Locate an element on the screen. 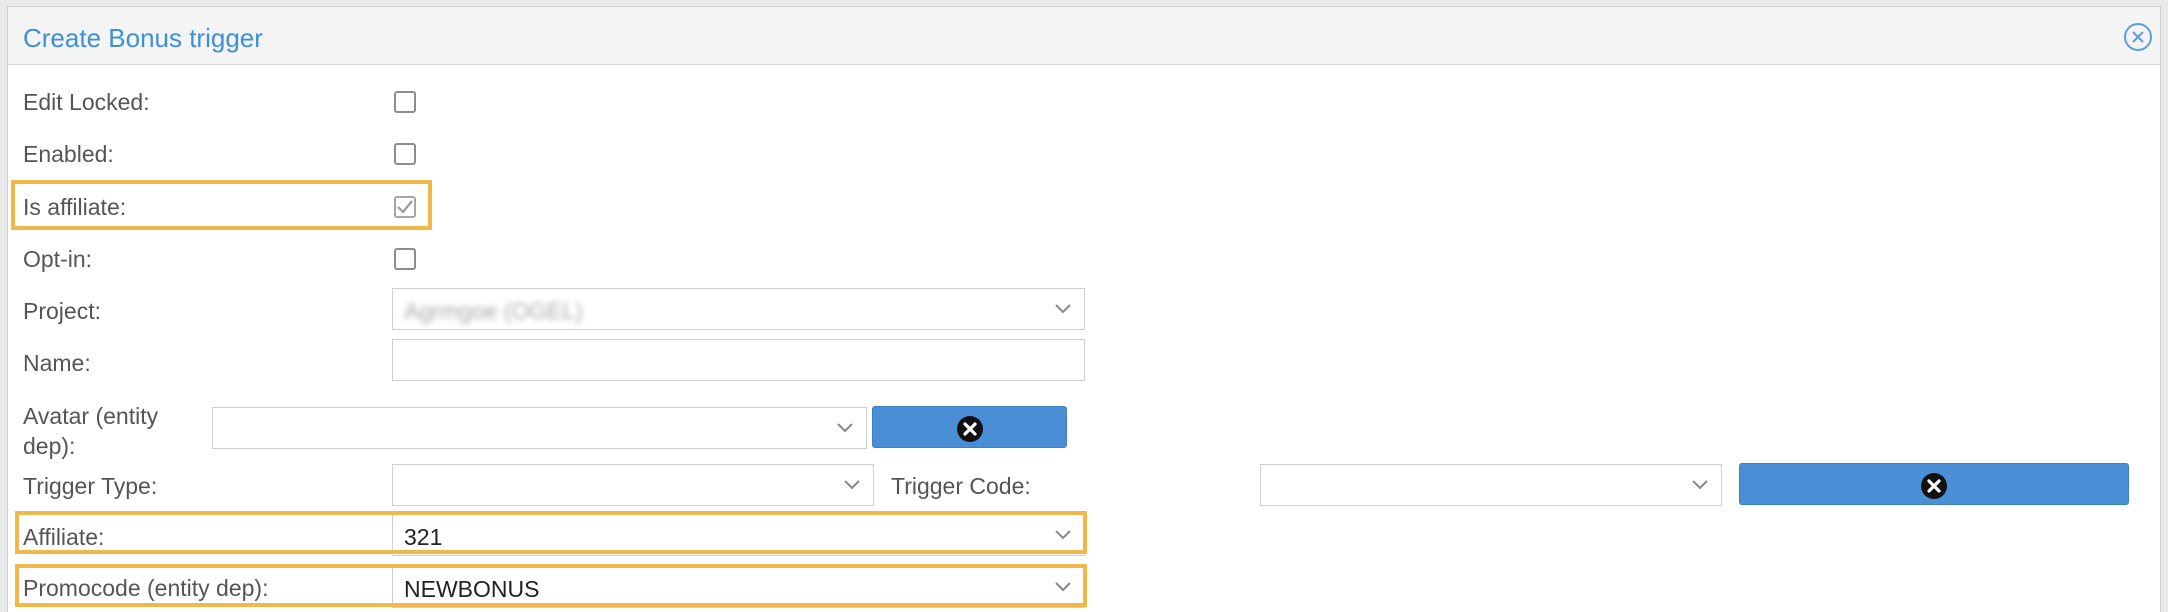 The width and height of the screenshot is (2168, 612). is-affiliate-label: Is affiliate: is located at coordinates (75, 207).